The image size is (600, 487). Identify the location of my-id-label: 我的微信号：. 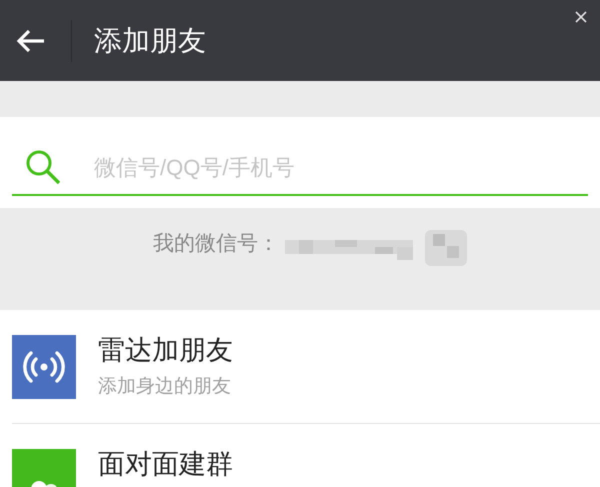
(216, 244).